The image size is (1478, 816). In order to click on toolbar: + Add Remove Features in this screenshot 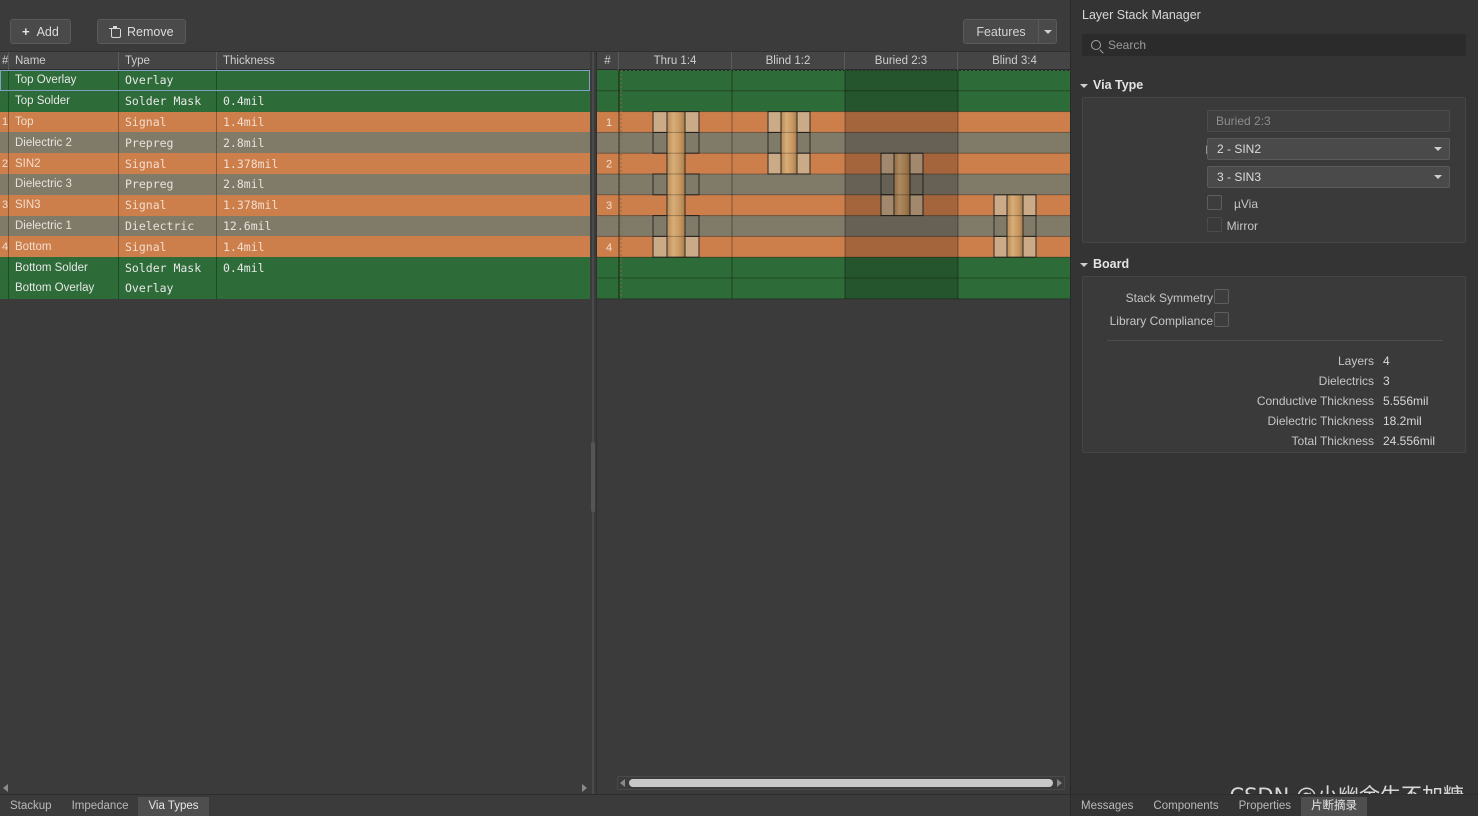, I will do `click(535, 26)`.